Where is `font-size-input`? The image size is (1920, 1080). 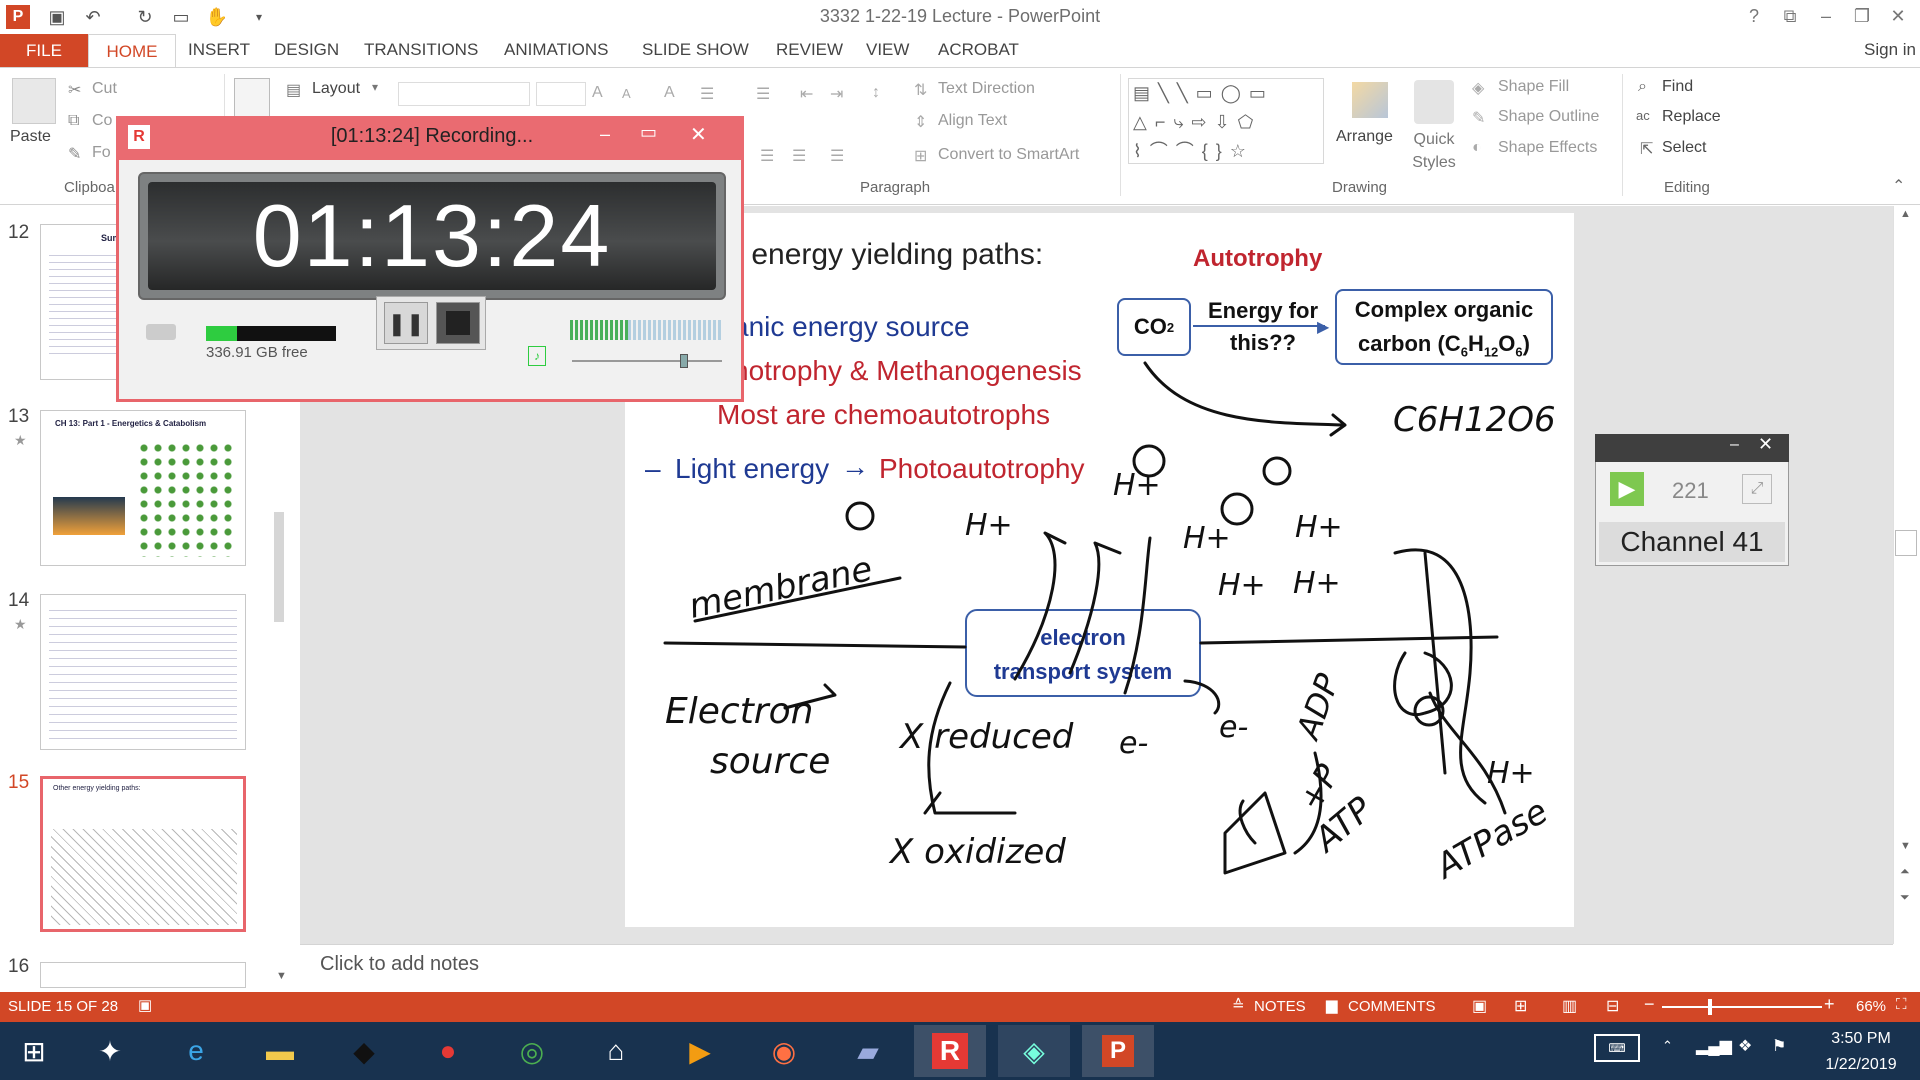
font-size-input is located at coordinates (561, 94).